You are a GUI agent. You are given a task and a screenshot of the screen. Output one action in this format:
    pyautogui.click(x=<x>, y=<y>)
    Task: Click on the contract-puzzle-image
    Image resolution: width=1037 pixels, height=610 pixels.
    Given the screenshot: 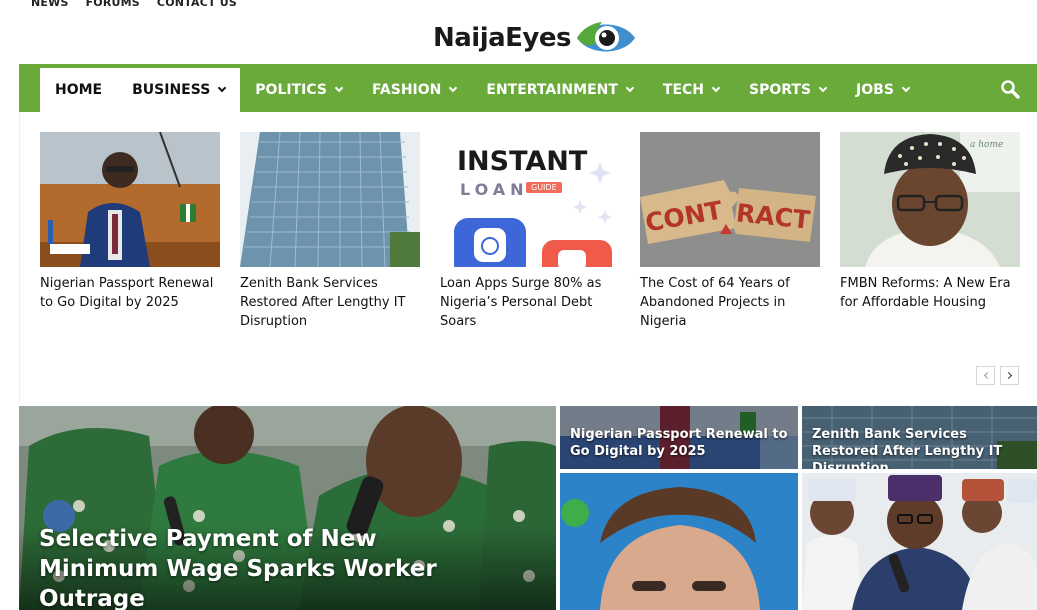 What is the action you would take?
    pyautogui.click(x=730, y=199)
    